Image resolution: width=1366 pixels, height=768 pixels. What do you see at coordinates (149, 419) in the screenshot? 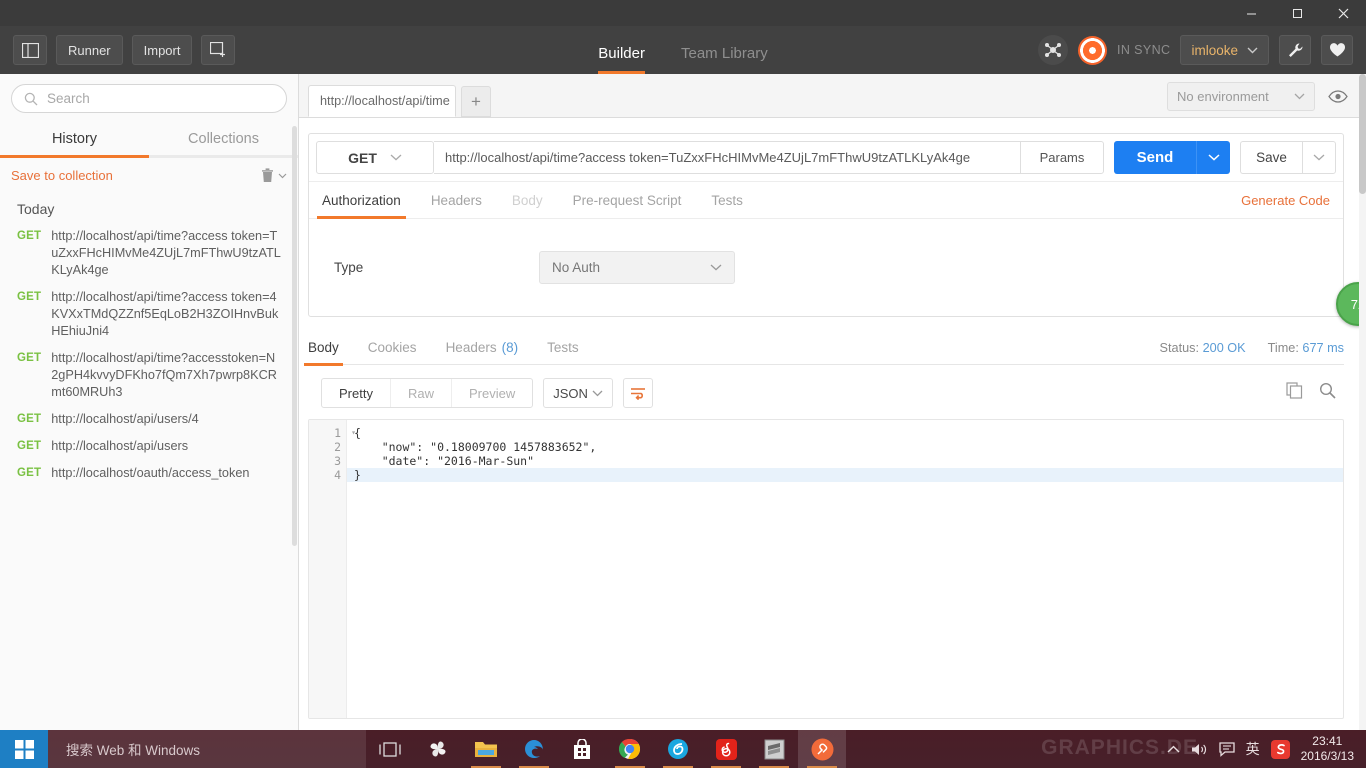
I see `list-item: GET http://localhost/api/users/4` at bounding box center [149, 419].